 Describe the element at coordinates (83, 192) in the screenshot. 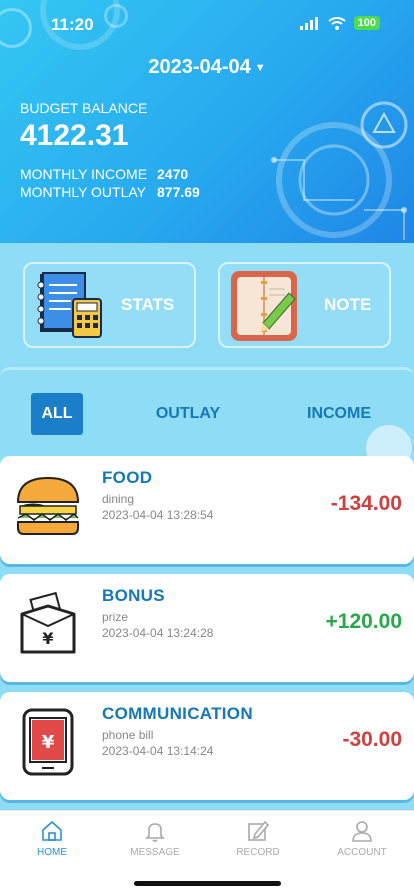

I see `monthly-outlay-label: MONTHLY OUTLAY` at that location.